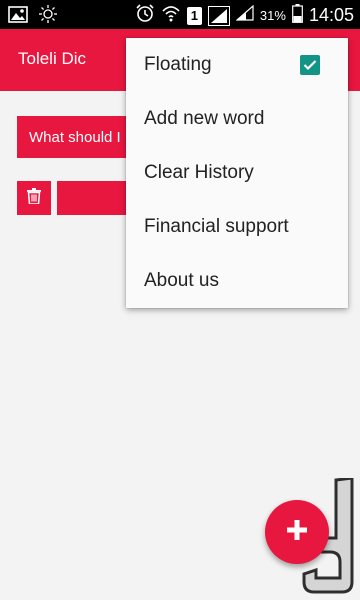 The height and width of the screenshot is (600, 360). Describe the element at coordinates (33, 16) in the screenshot. I see `status-left-icons` at that location.